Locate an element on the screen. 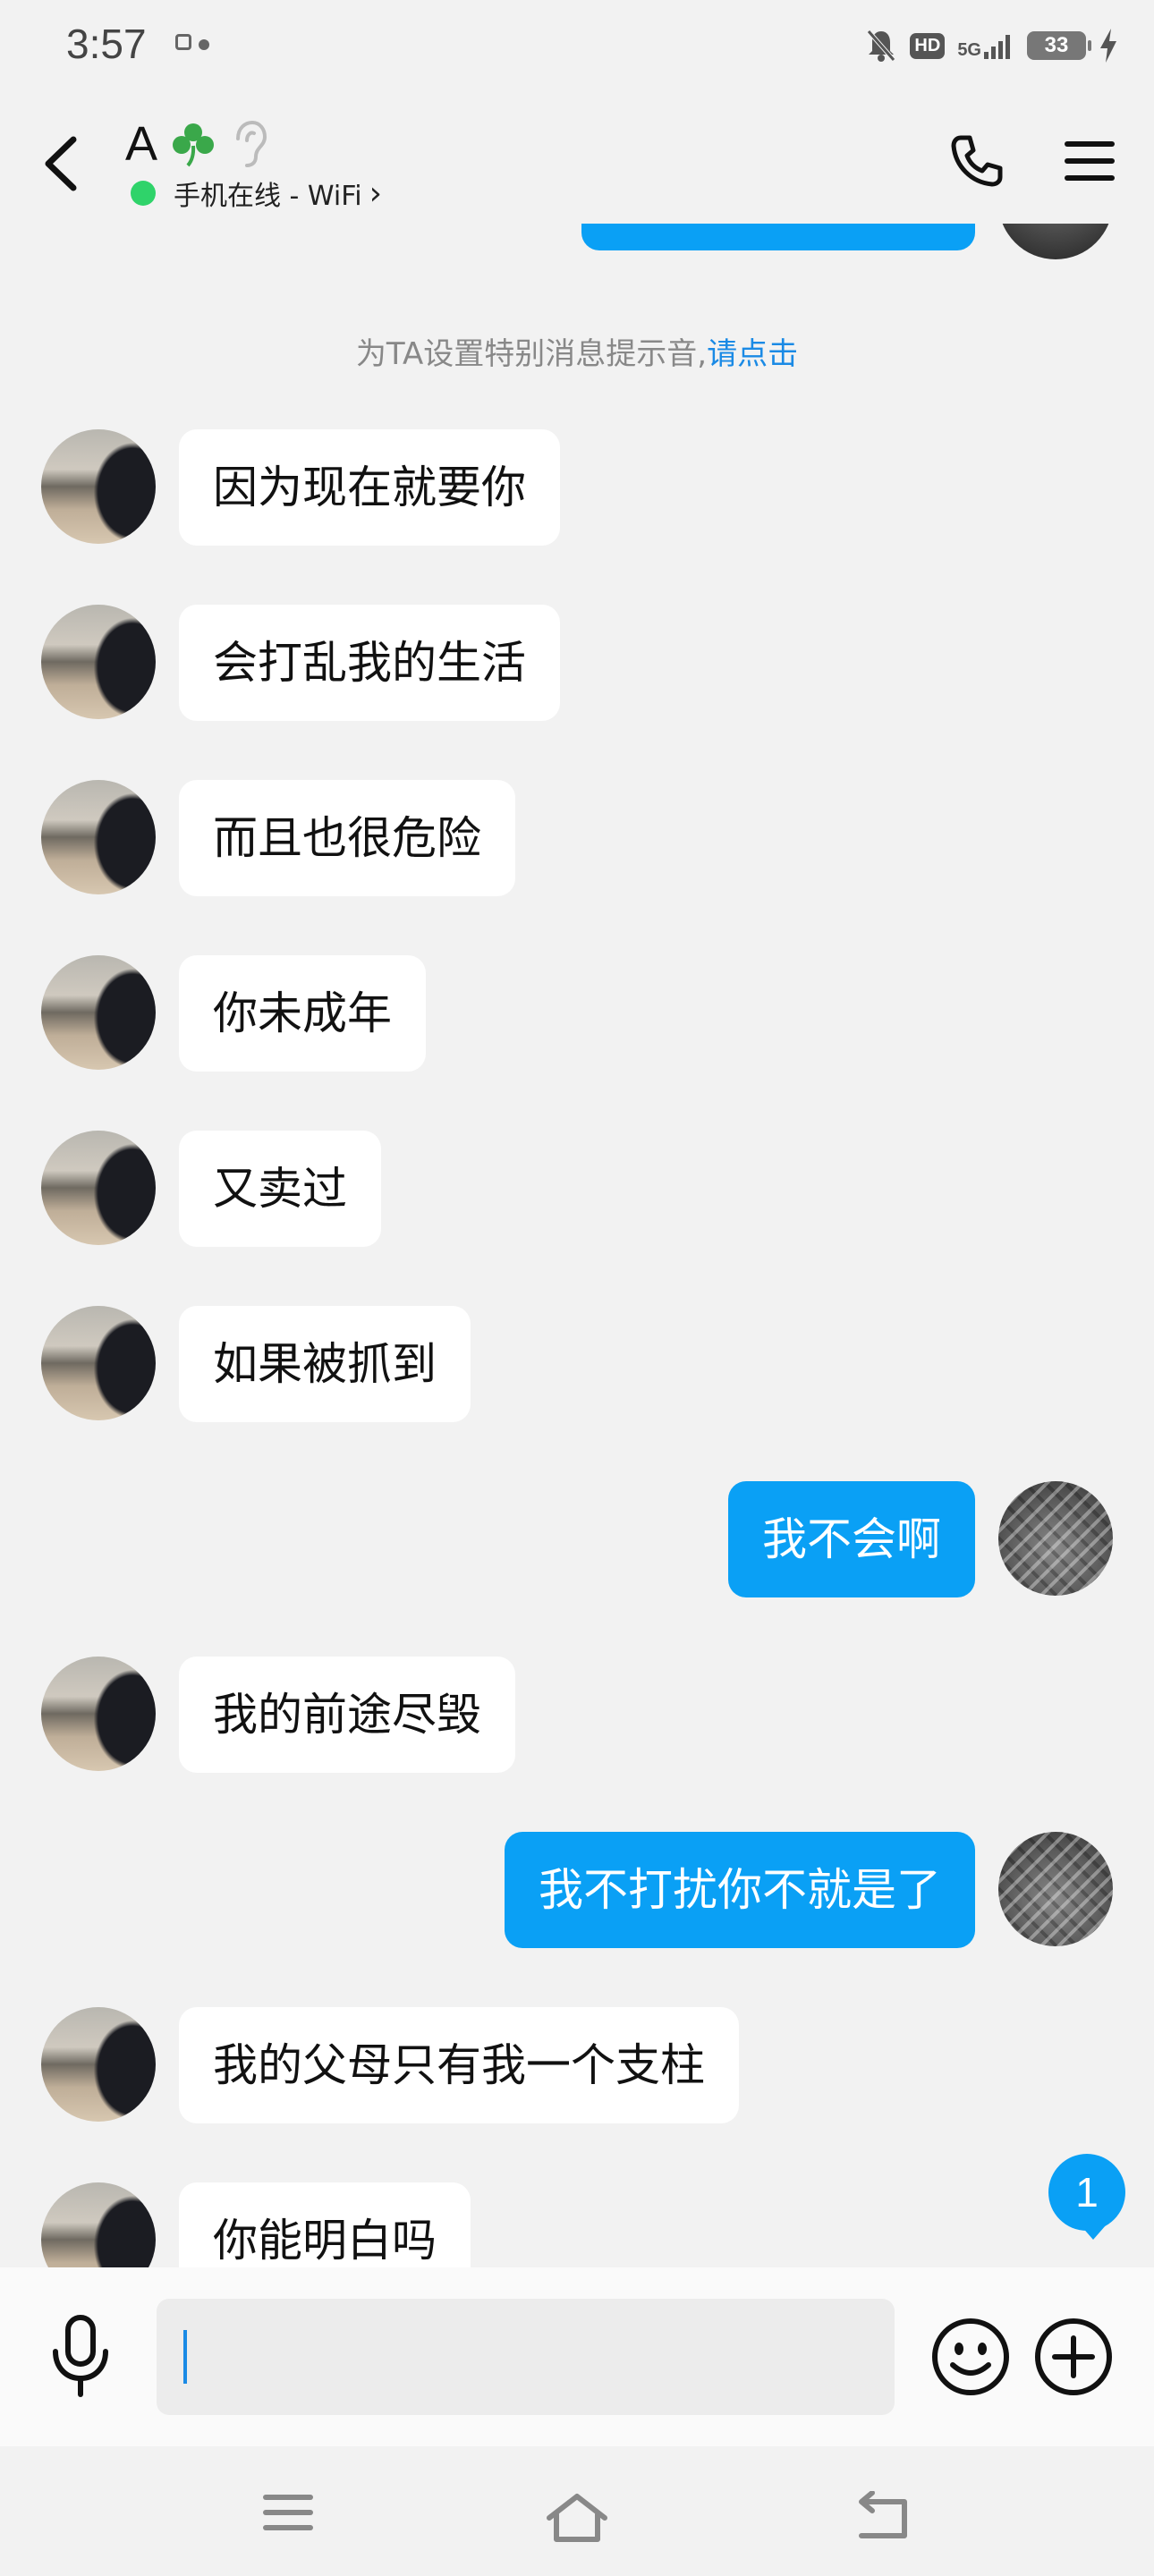  notification-sound-tip: 为TA设置特别消息提示音,请点击 is located at coordinates (577, 351).